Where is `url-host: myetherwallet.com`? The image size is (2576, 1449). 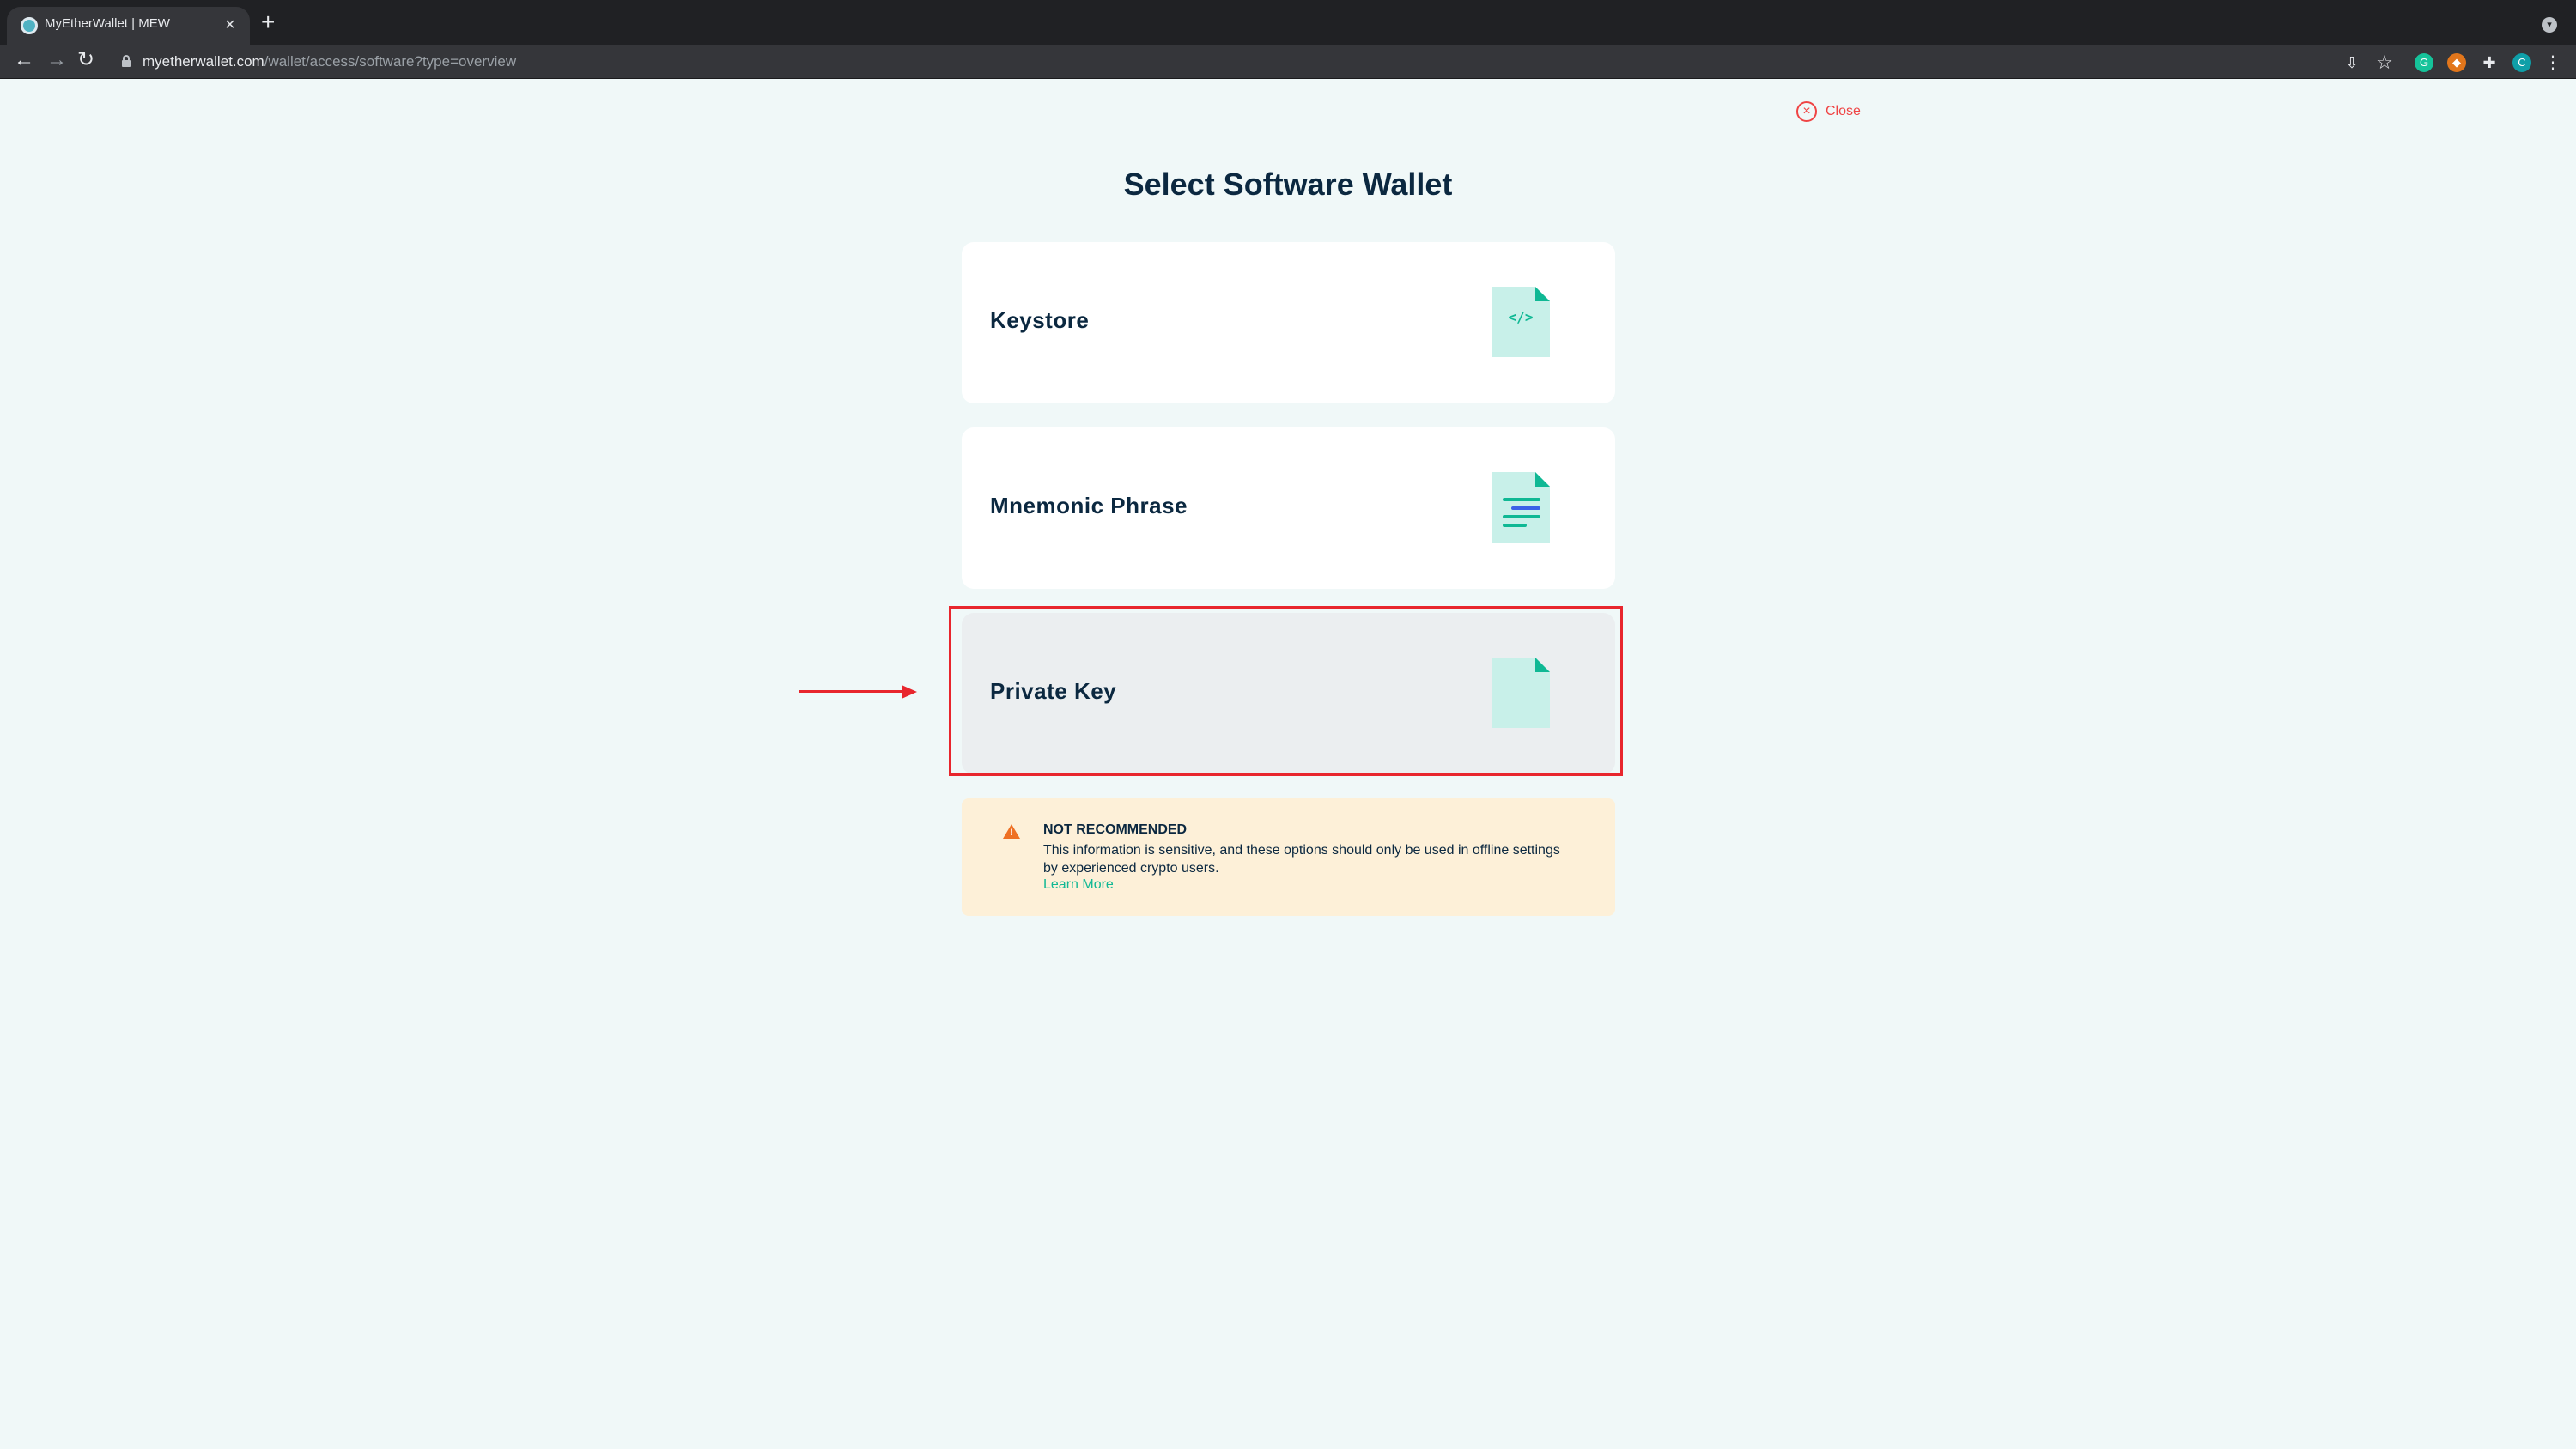 url-host: myetherwallet.com is located at coordinates (203, 61).